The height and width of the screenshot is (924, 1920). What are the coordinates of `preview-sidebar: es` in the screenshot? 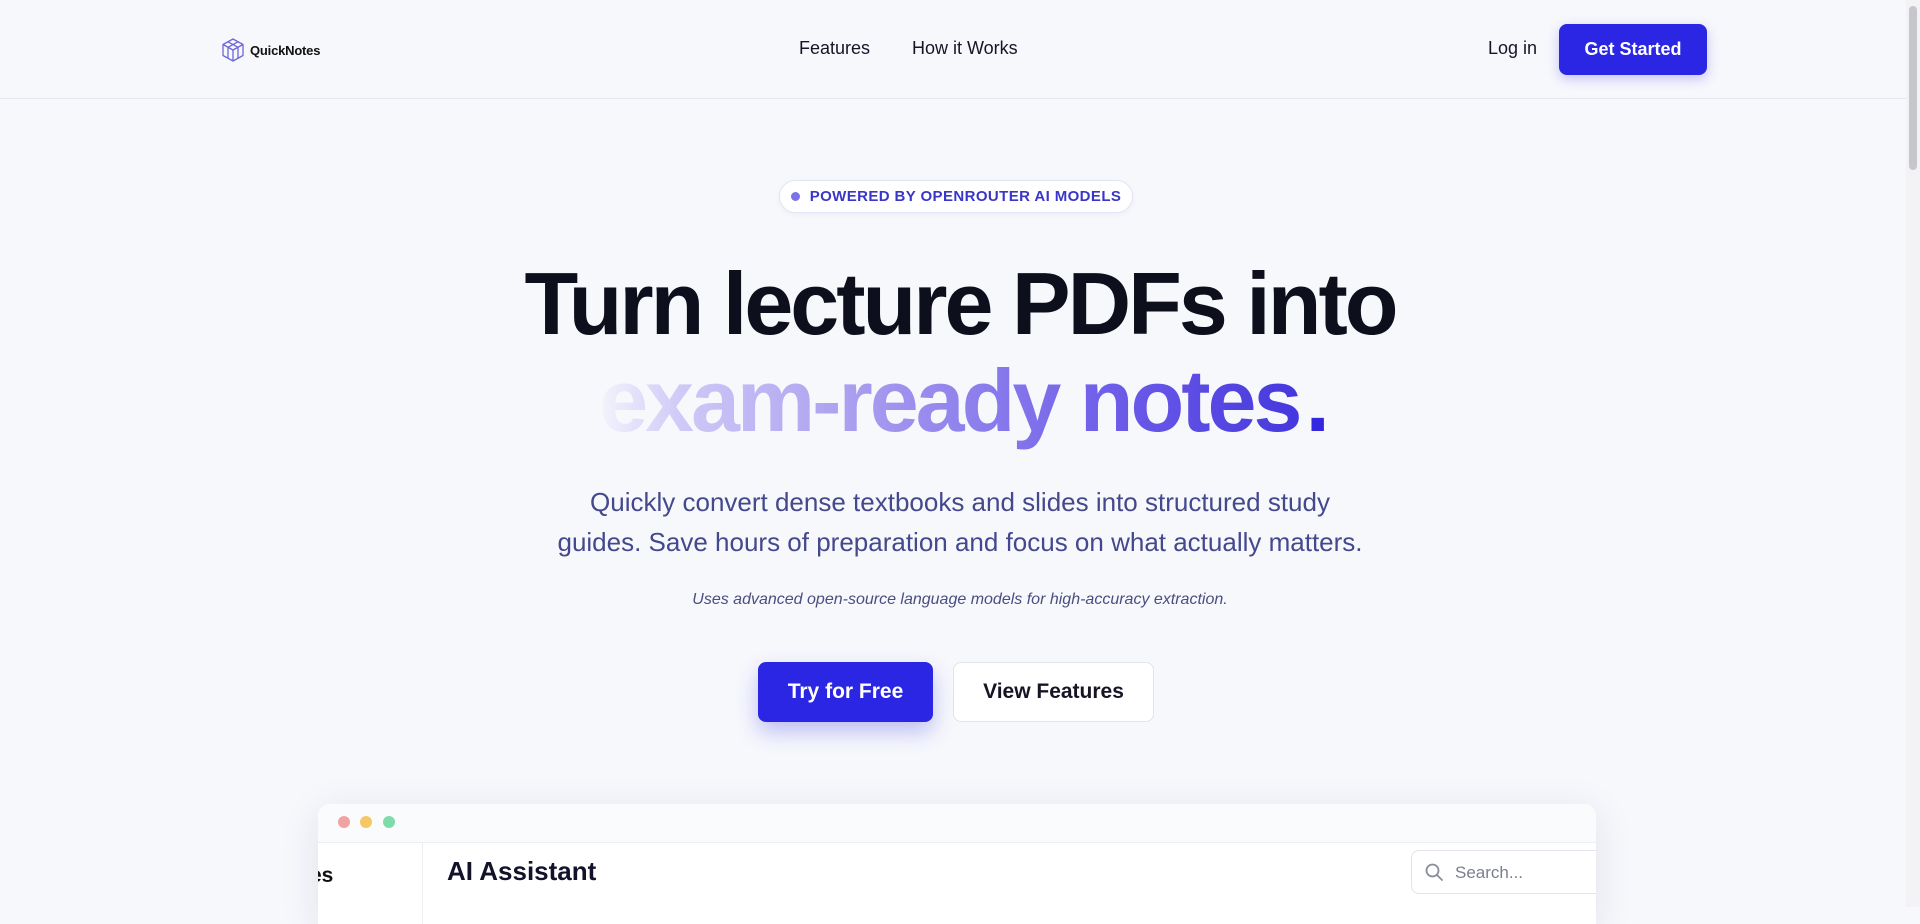 It's located at (370, 883).